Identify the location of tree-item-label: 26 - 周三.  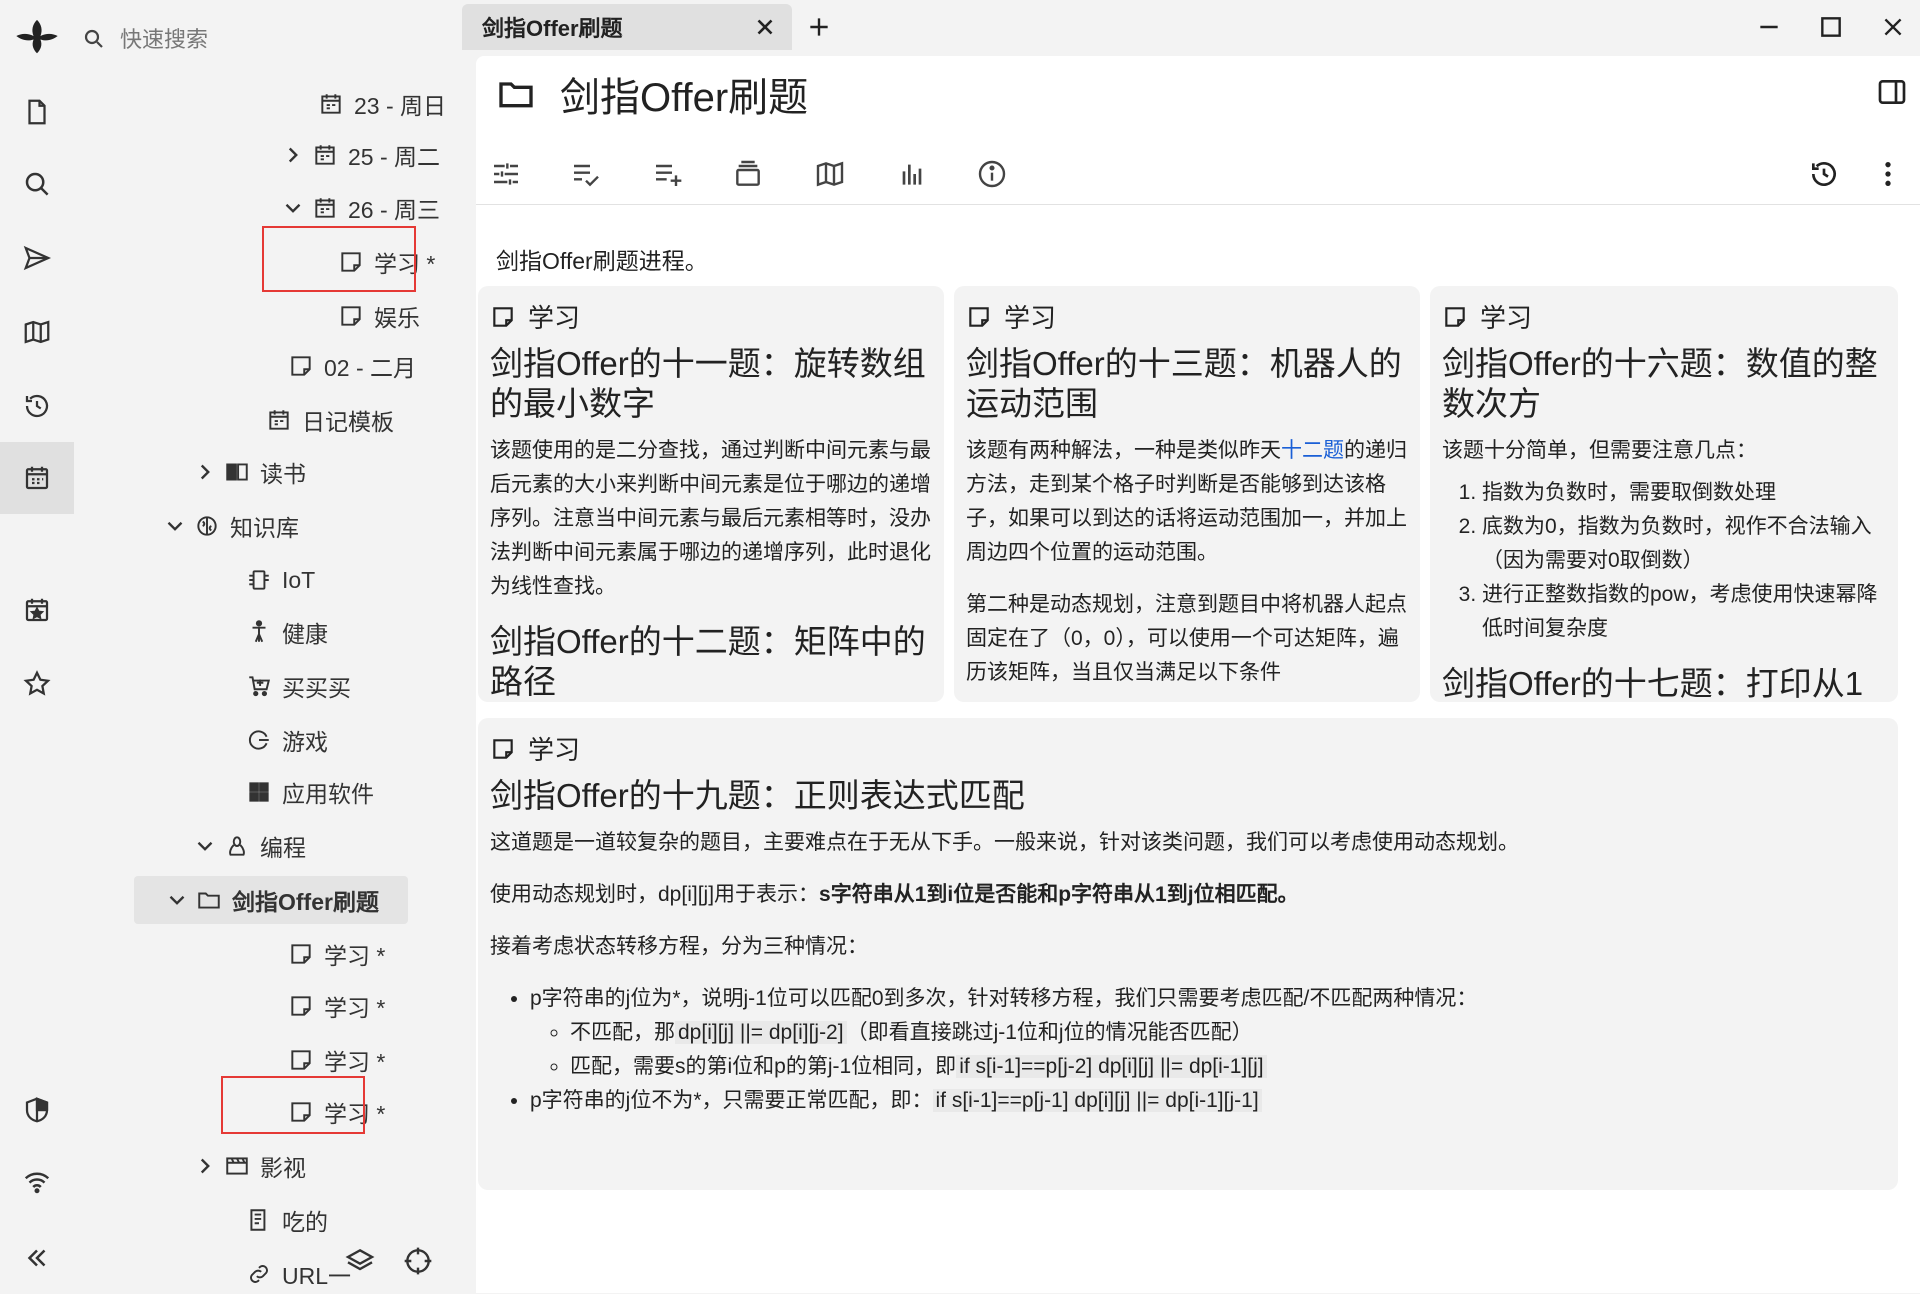
(394, 210).